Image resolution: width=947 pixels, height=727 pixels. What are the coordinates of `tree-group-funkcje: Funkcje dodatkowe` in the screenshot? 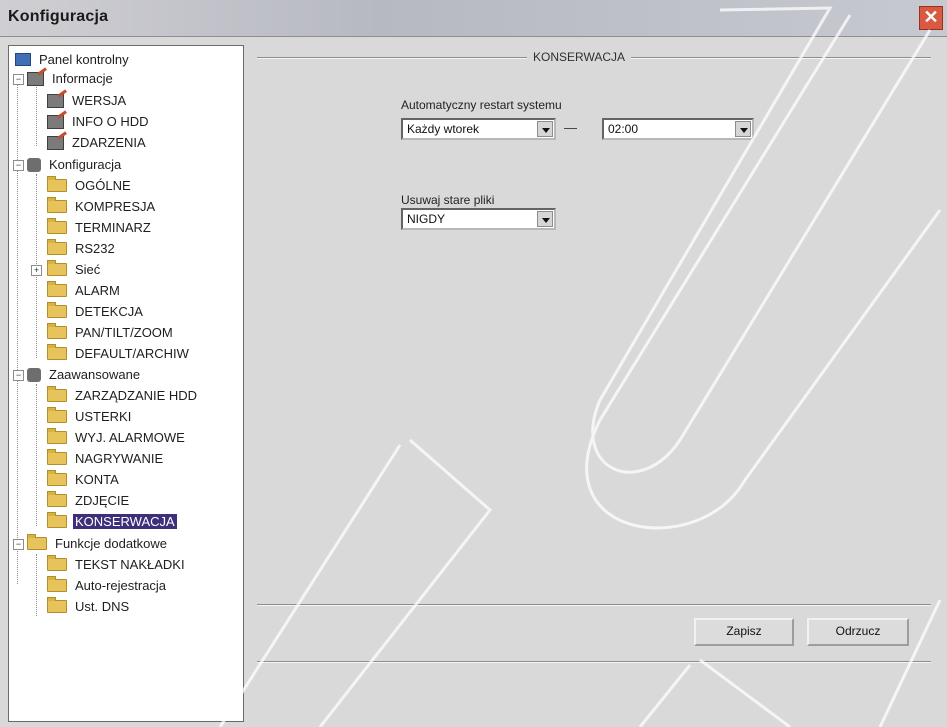 It's located at (98, 544).